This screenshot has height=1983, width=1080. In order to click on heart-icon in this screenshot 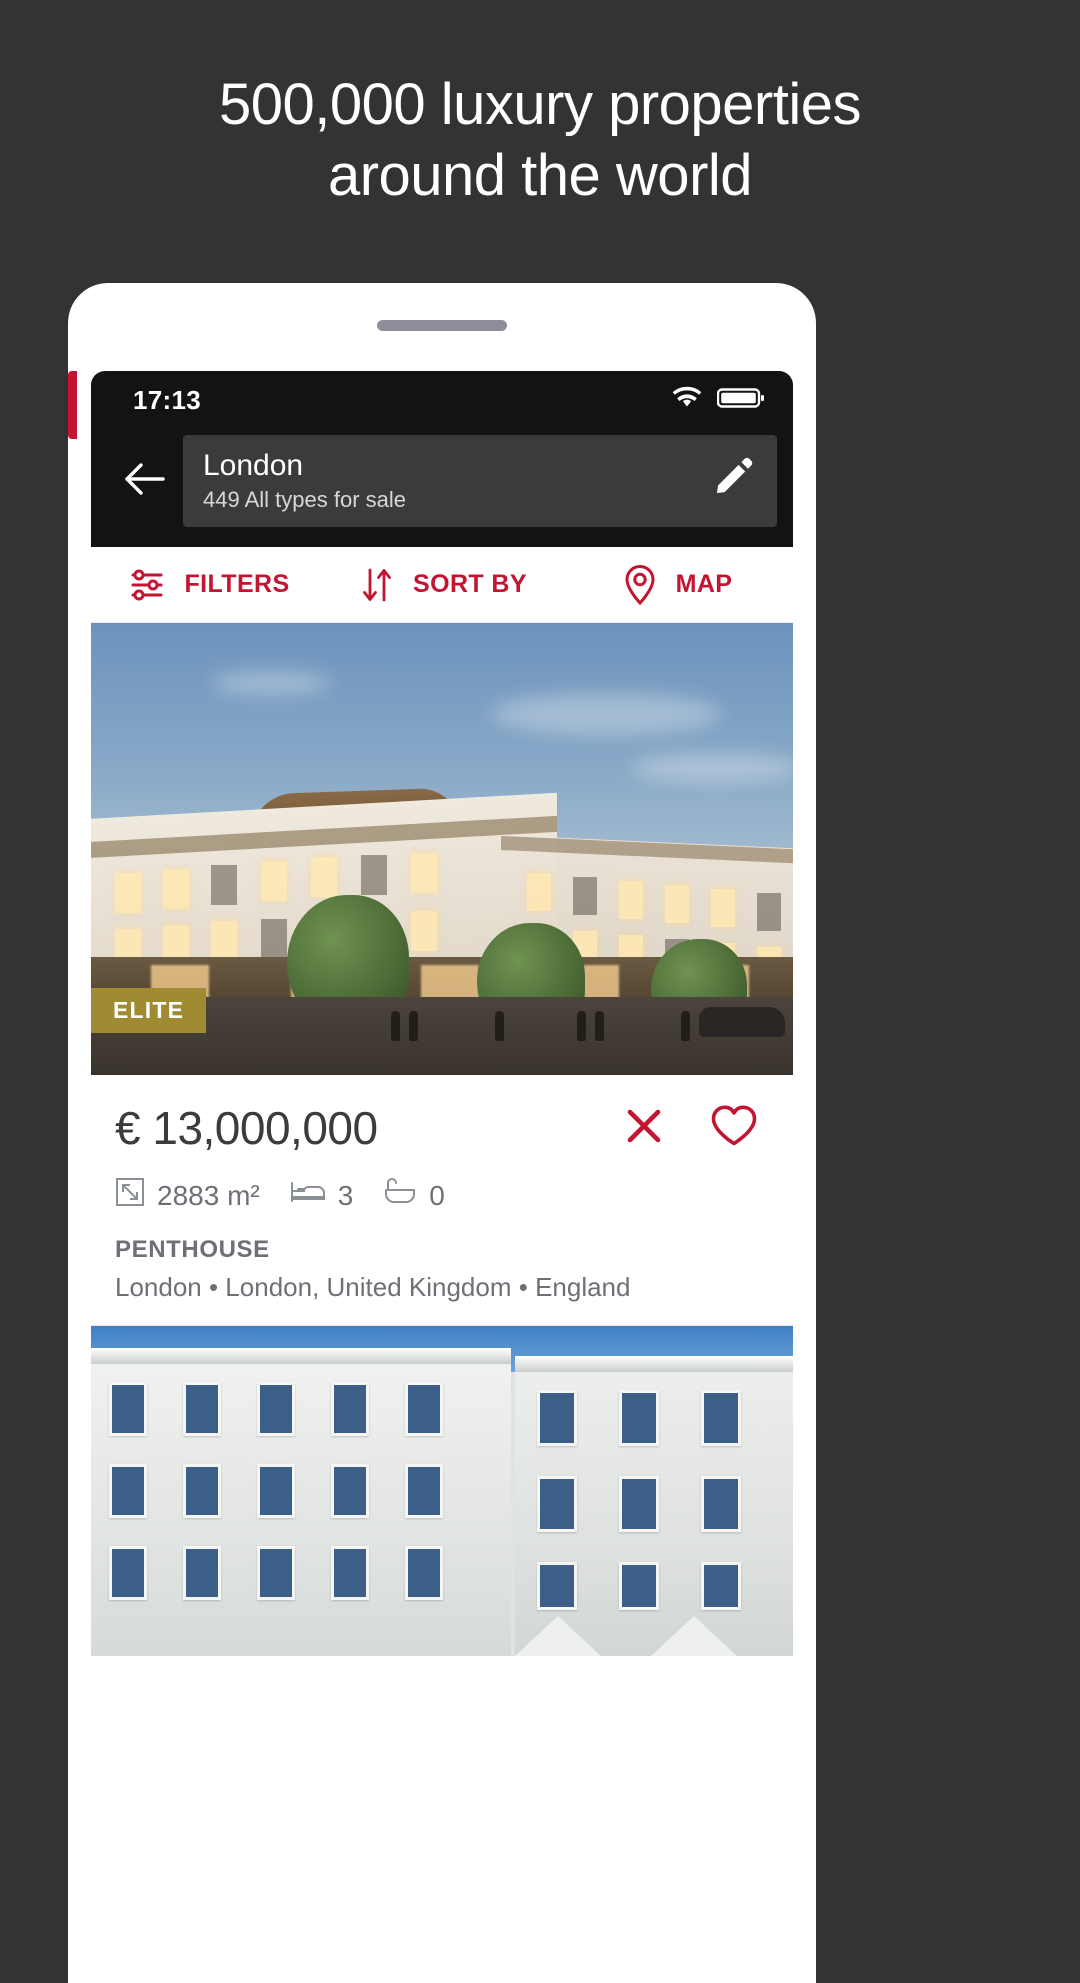, I will do `click(734, 1128)`.